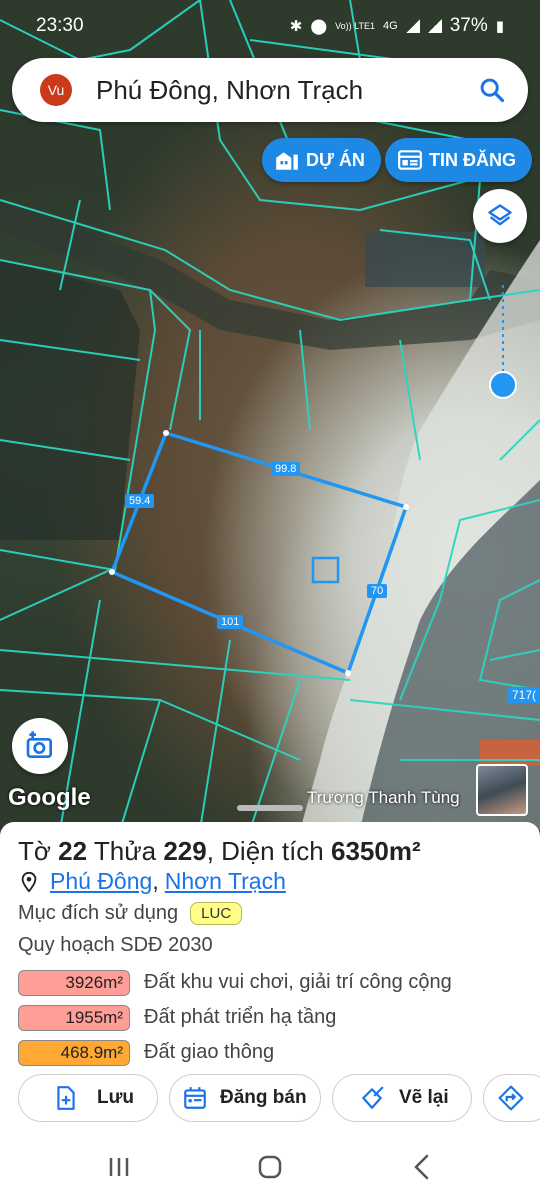 This screenshot has width=540, height=1200. I want to click on sell-label: Đăng bán, so click(263, 1097).